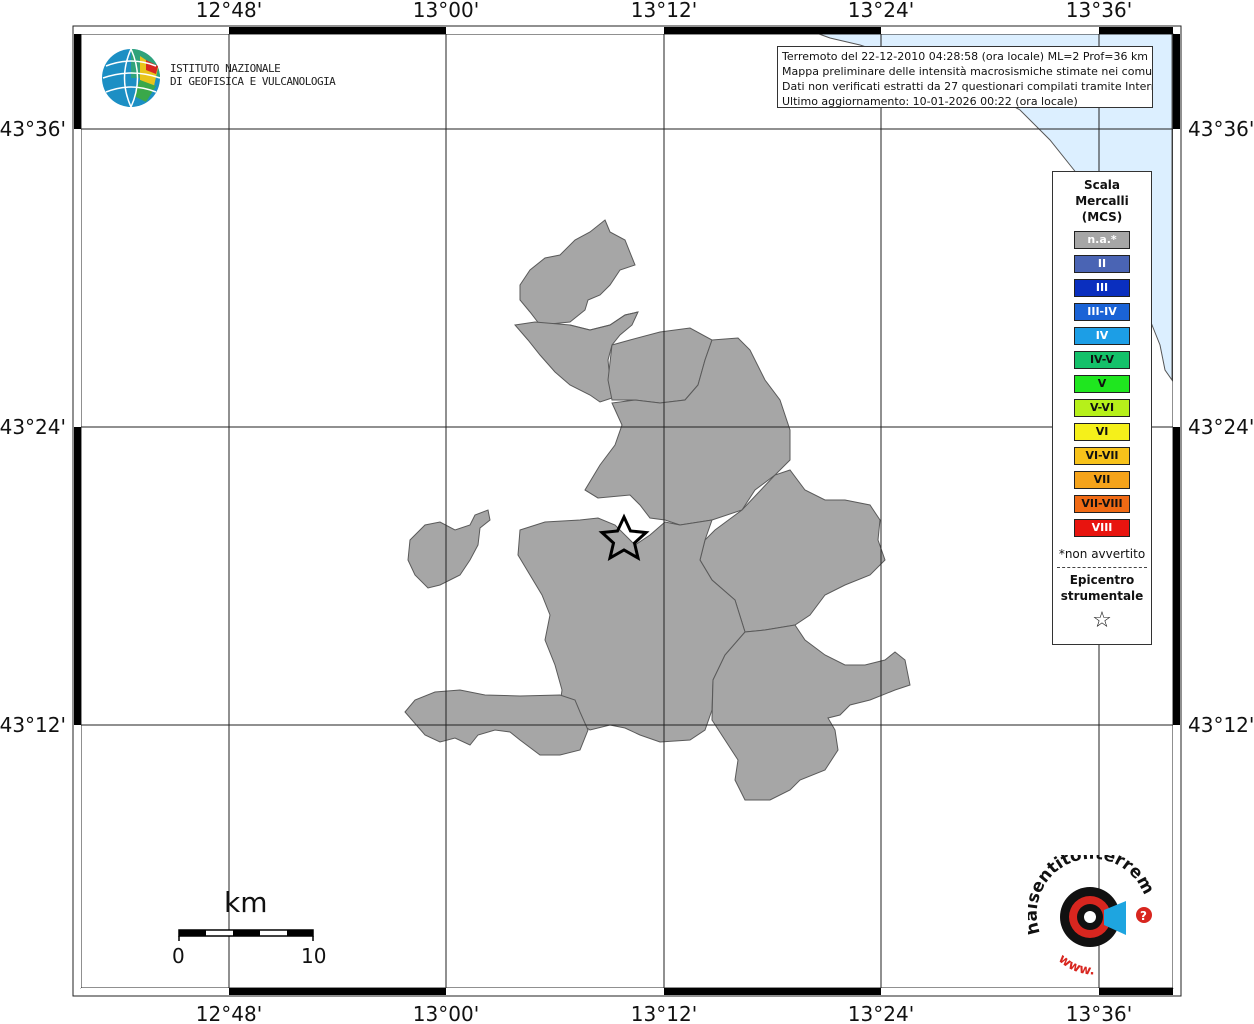  Describe the element at coordinates (1102, 567) in the screenshot. I see `legend-separator` at that location.